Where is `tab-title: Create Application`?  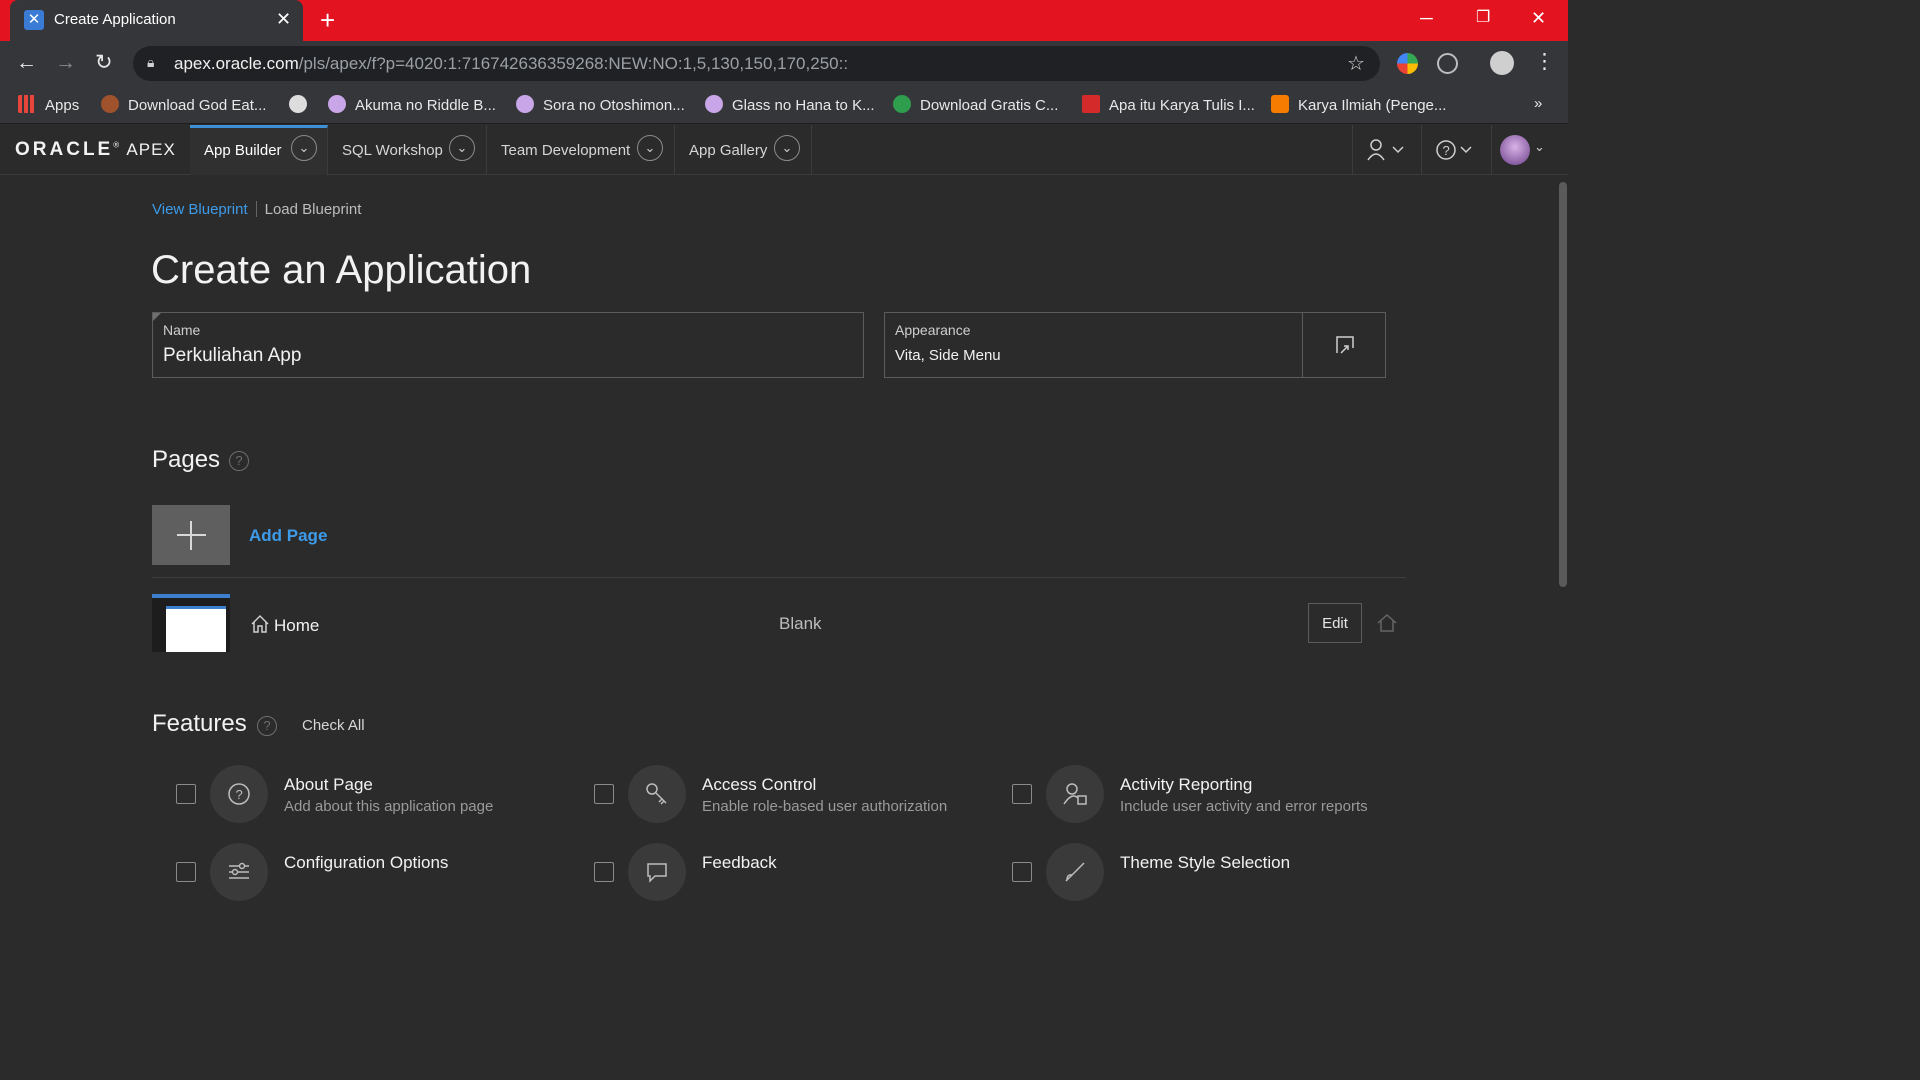 tab-title: Create Application is located at coordinates (115, 19).